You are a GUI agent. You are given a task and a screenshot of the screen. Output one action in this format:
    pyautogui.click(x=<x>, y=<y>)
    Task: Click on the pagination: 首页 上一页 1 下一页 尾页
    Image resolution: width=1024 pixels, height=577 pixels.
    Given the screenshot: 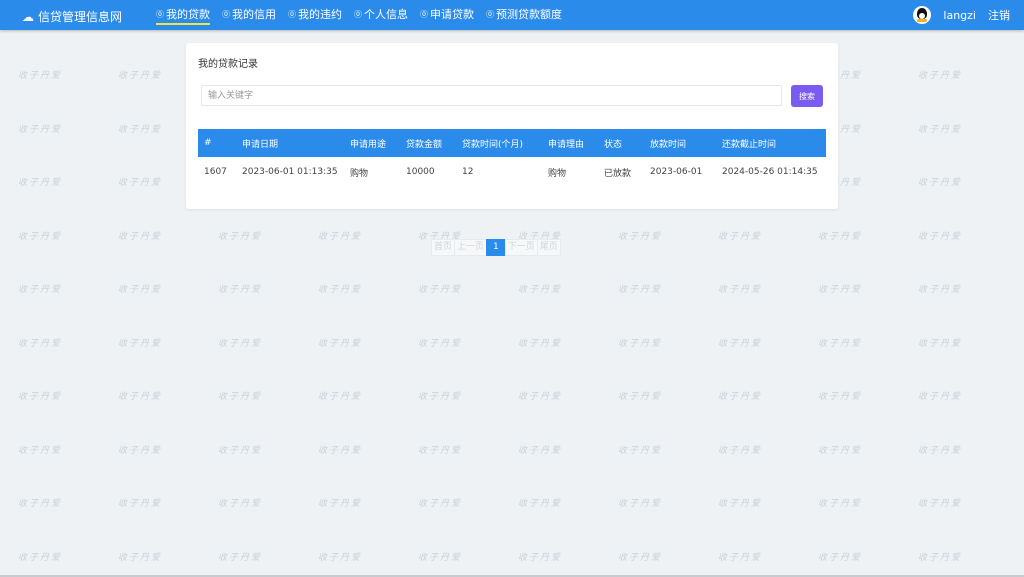 What is the action you would take?
    pyautogui.click(x=496, y=247)
    